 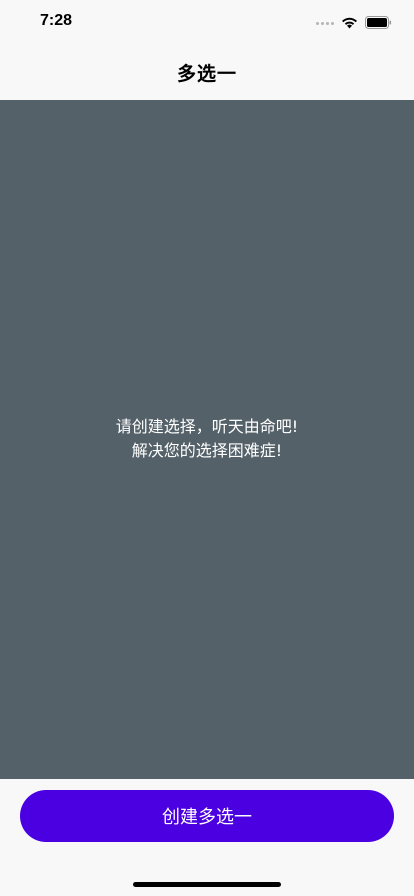 I want to click on battery-icon, so click(x=378, y=23).